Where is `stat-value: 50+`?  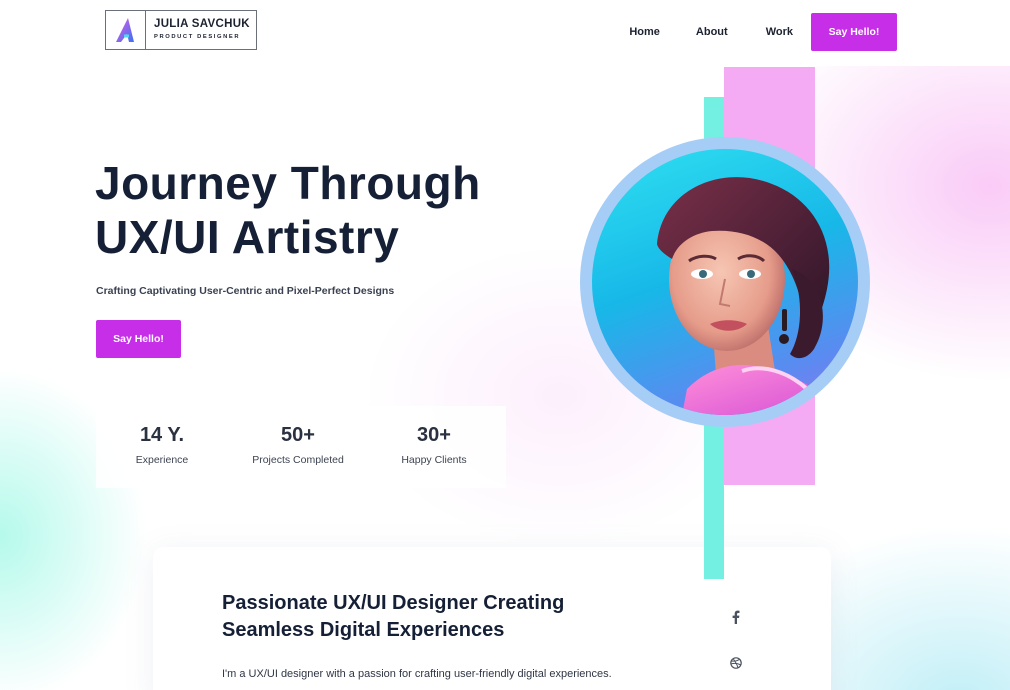
stat-value: 50+ is located at coordinates (298, 435).